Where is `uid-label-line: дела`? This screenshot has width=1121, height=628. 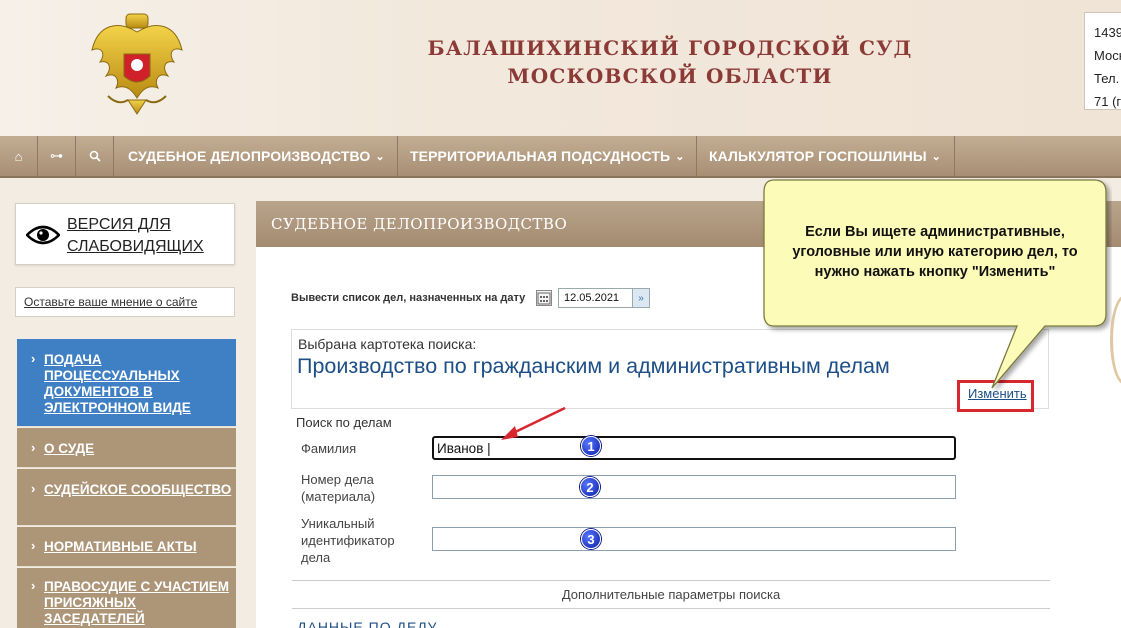 uid-label-line: дела is located at coordinates (316, 557).